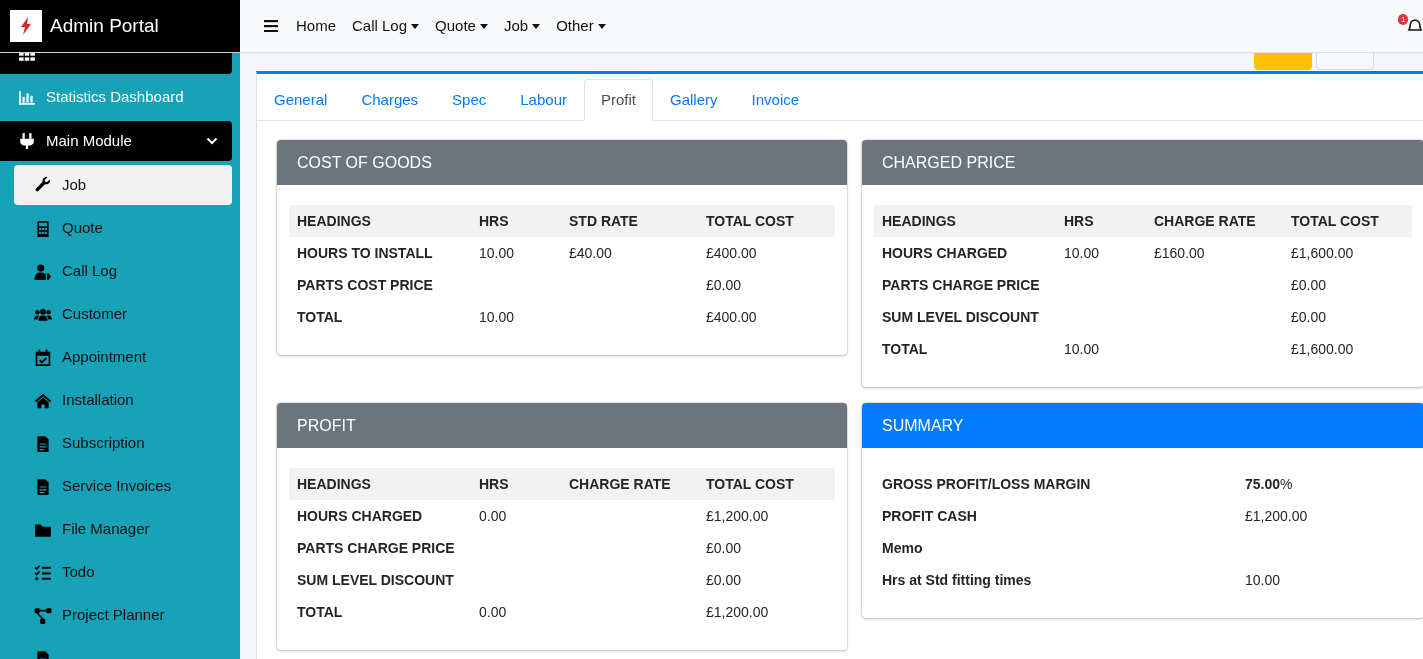  I want to click on sidebar-item: Call Log, so click(123, 271).